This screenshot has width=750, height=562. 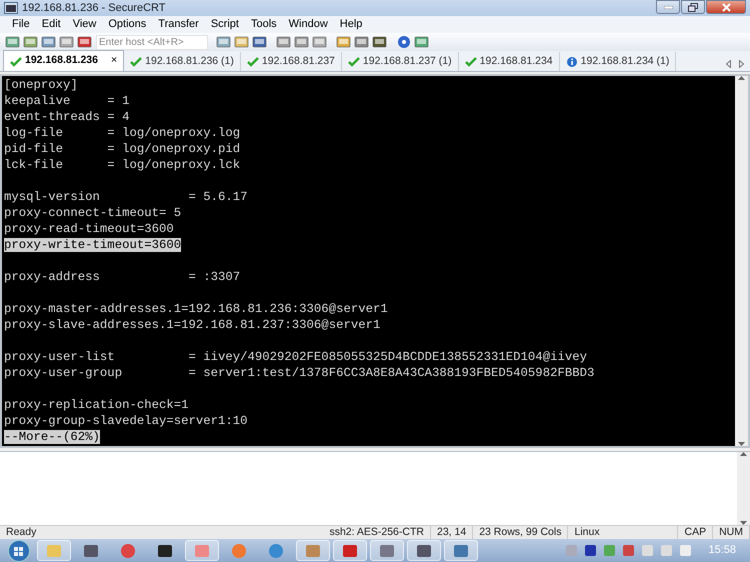 I want to click on menu-item: Help, so click(x=351, y=24).